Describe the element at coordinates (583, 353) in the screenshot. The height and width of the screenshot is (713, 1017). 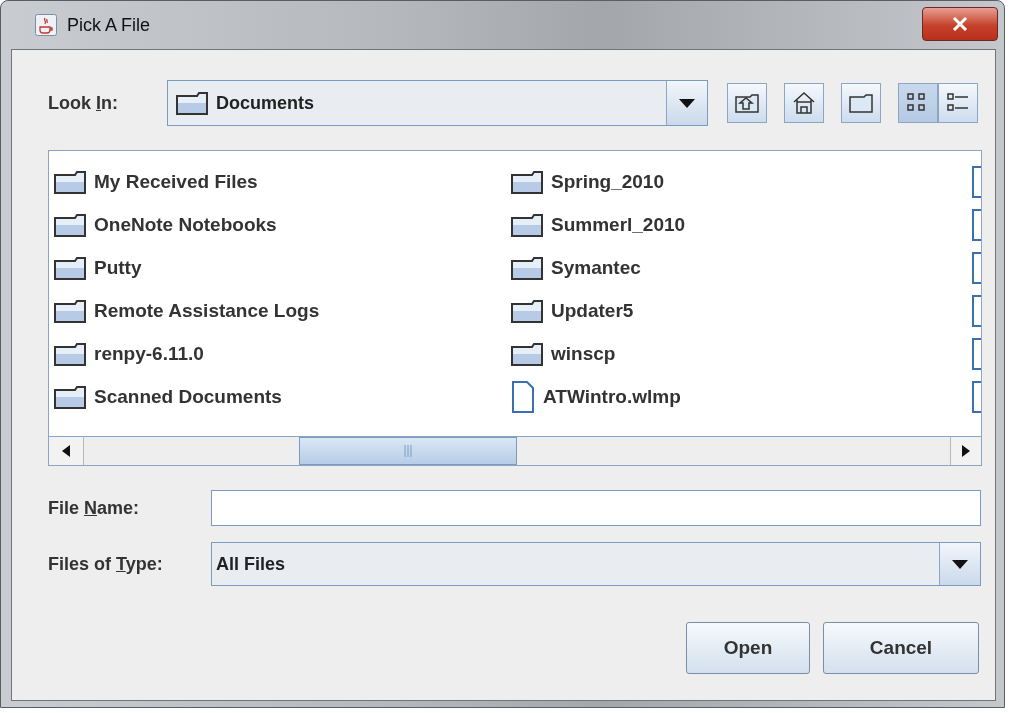
I see `file-item: winscp` at that location.